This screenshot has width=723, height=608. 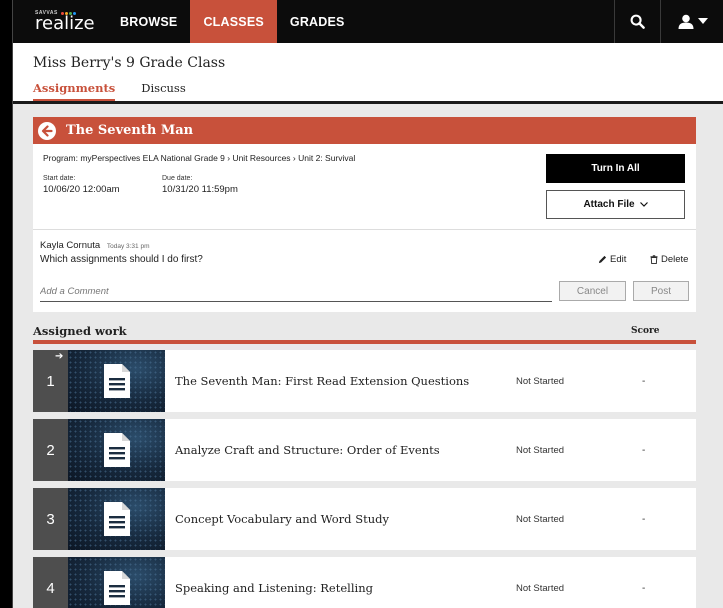 I want to click on add-comment-row: Cancel Post, so click(x=364, y=294).